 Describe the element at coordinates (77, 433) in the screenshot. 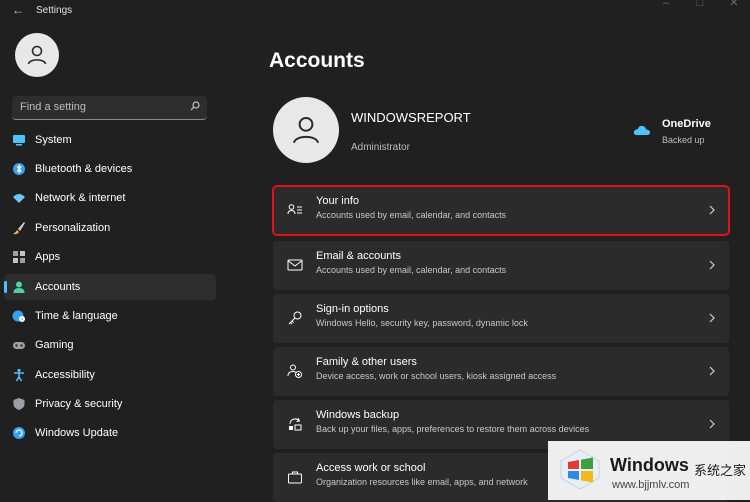

I see `sidebar-item-label: Windows Update` at that location.